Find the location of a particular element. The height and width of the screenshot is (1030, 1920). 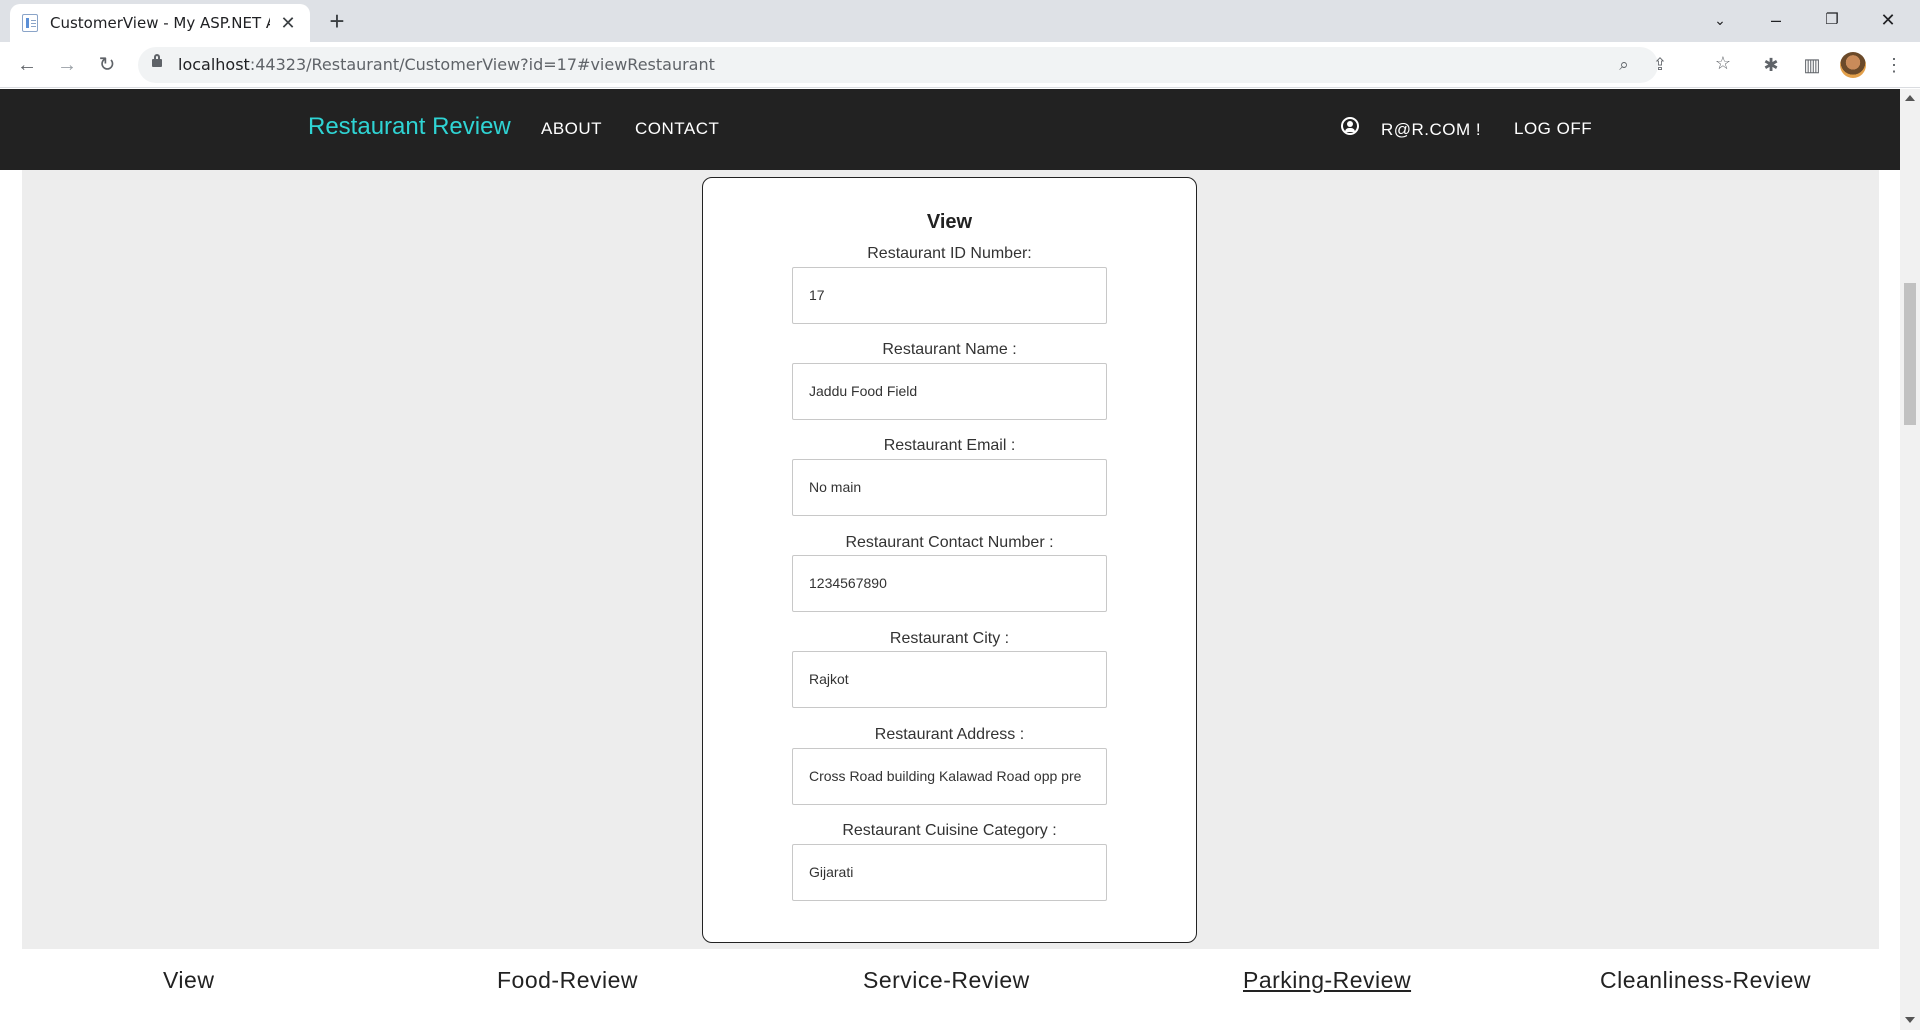

reload-icon: ↻ is located at coordinates (107, 65).